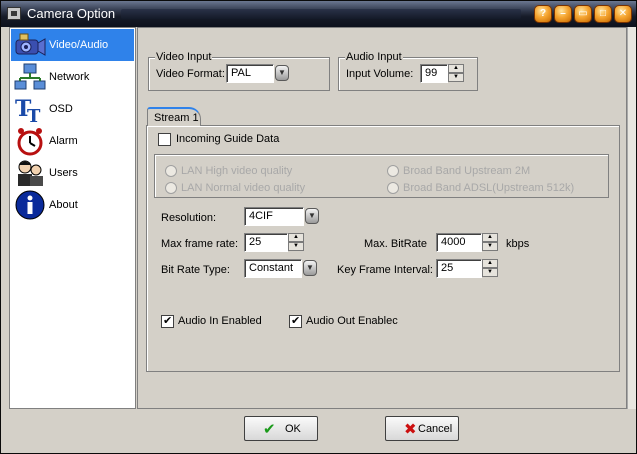 The height and width of the screenshot is (454, 637). I want to click on video-format-label: Video Format:, so click(190, 74).